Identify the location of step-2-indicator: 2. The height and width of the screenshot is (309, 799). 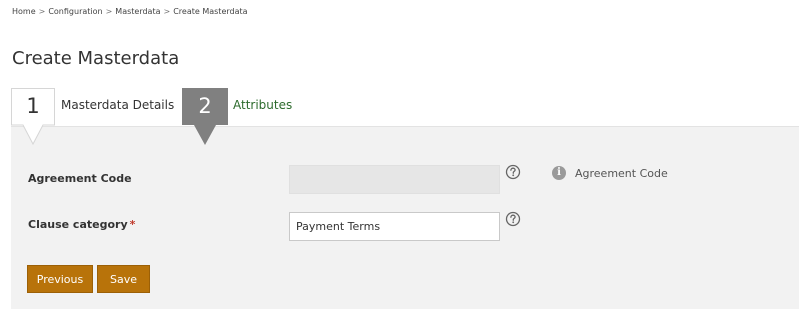
(205, 117).